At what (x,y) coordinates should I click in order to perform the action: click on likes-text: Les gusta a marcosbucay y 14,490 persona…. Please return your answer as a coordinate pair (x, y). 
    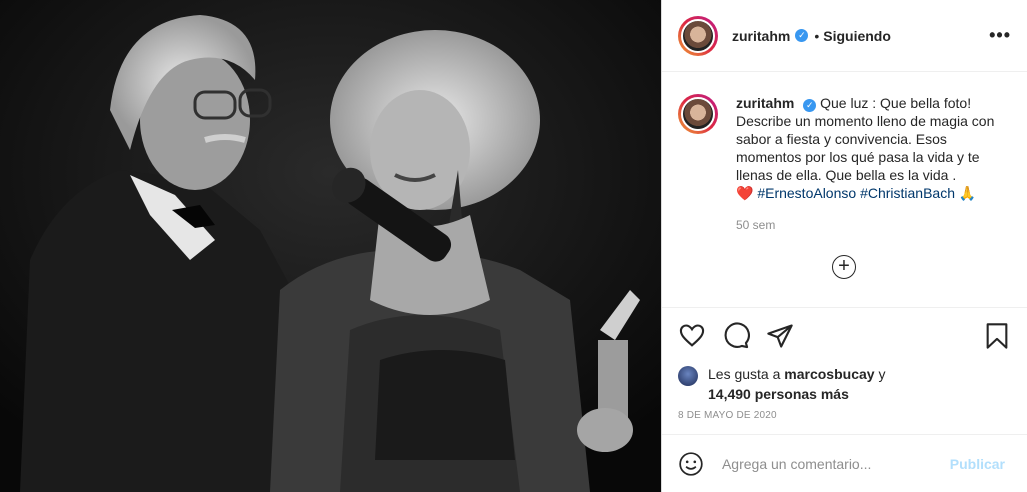
    Looking at the image, I should click on (796, 384).